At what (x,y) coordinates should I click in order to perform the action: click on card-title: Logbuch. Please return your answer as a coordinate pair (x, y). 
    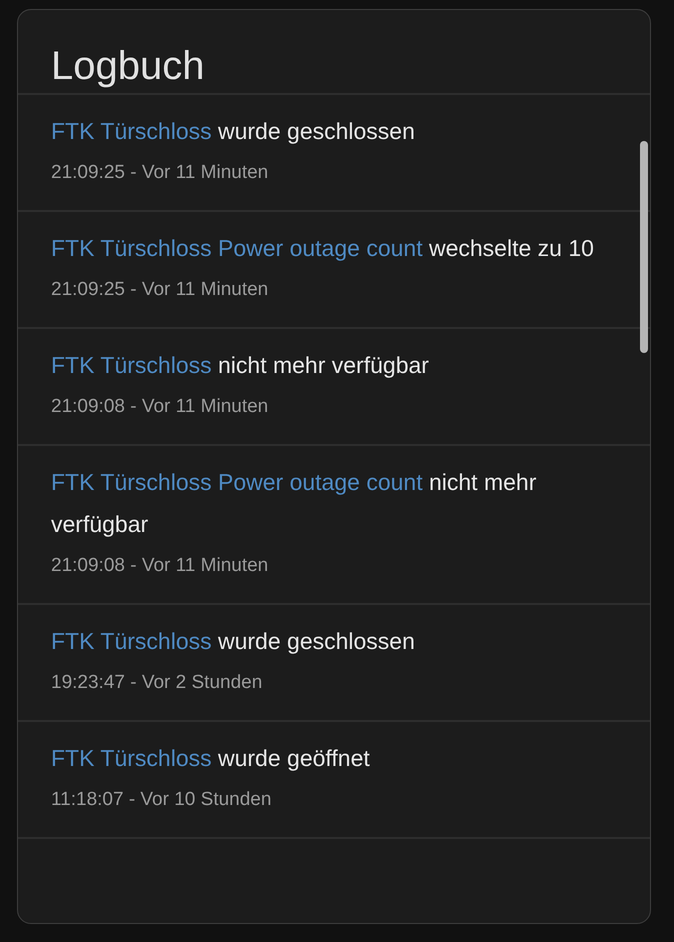
    Looking at the image, I should click on (334, 52).